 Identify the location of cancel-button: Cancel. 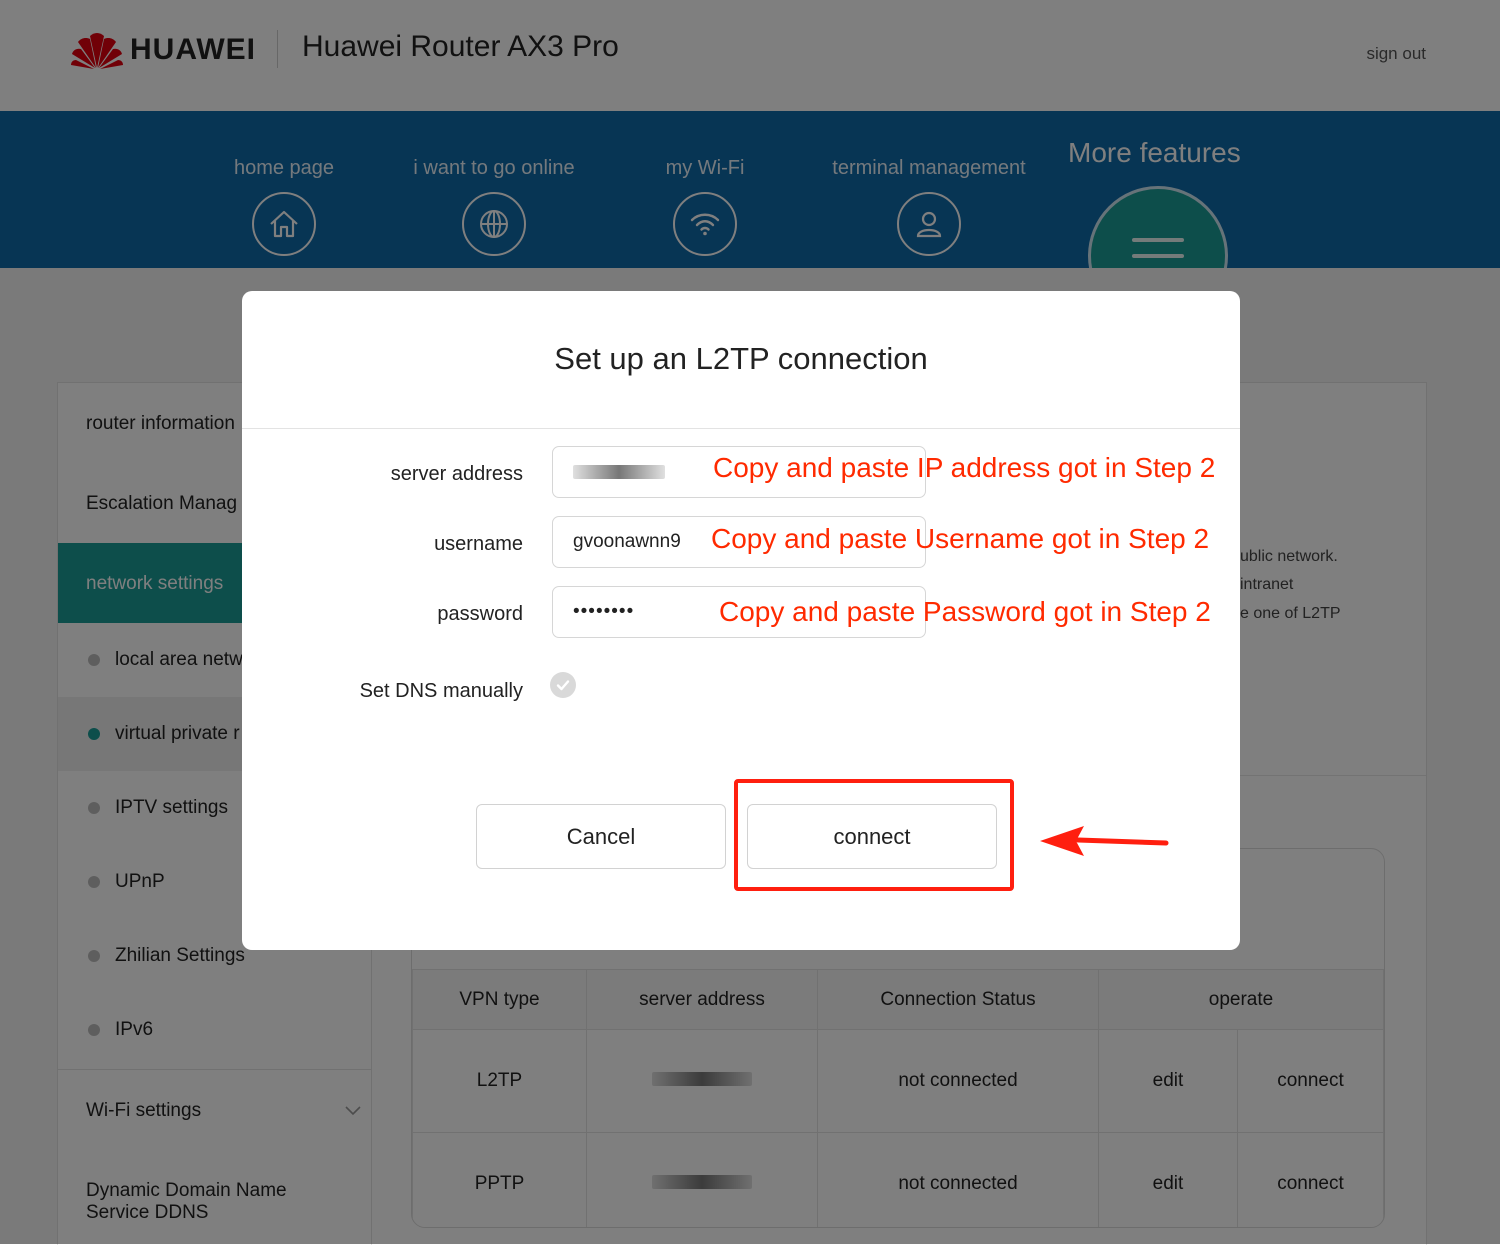
(601, 836).